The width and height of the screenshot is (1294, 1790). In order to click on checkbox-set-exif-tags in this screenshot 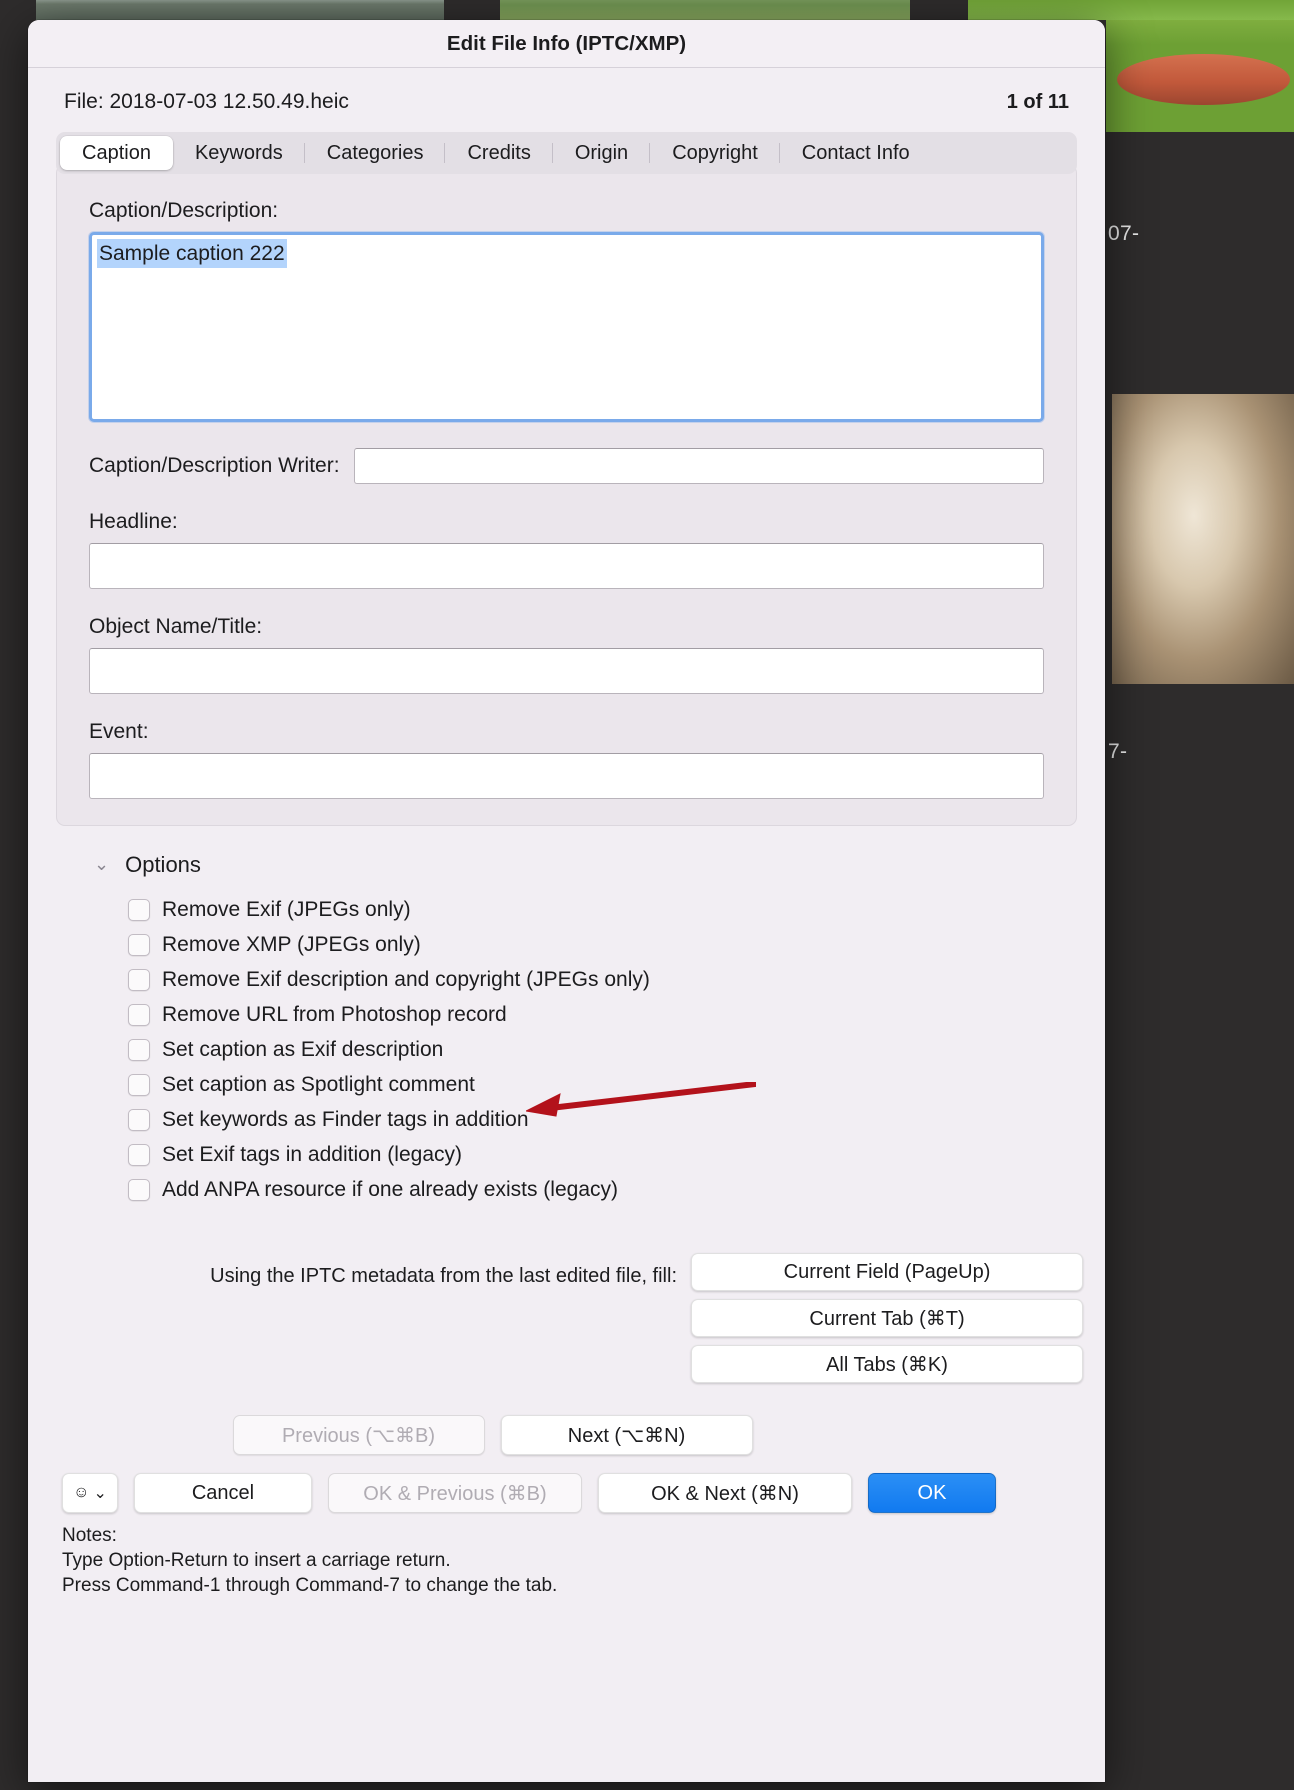, I will do `click(139, 1154)`.